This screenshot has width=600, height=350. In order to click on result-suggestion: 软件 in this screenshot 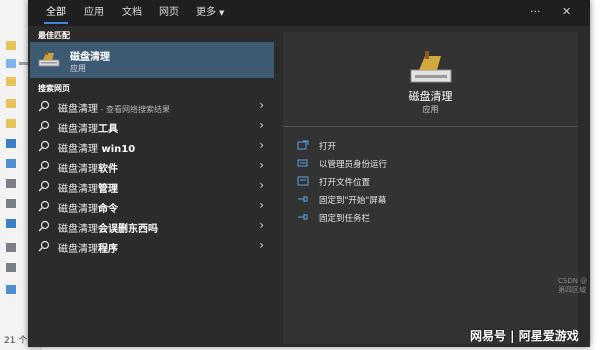, I will do `click(108, 169)`.